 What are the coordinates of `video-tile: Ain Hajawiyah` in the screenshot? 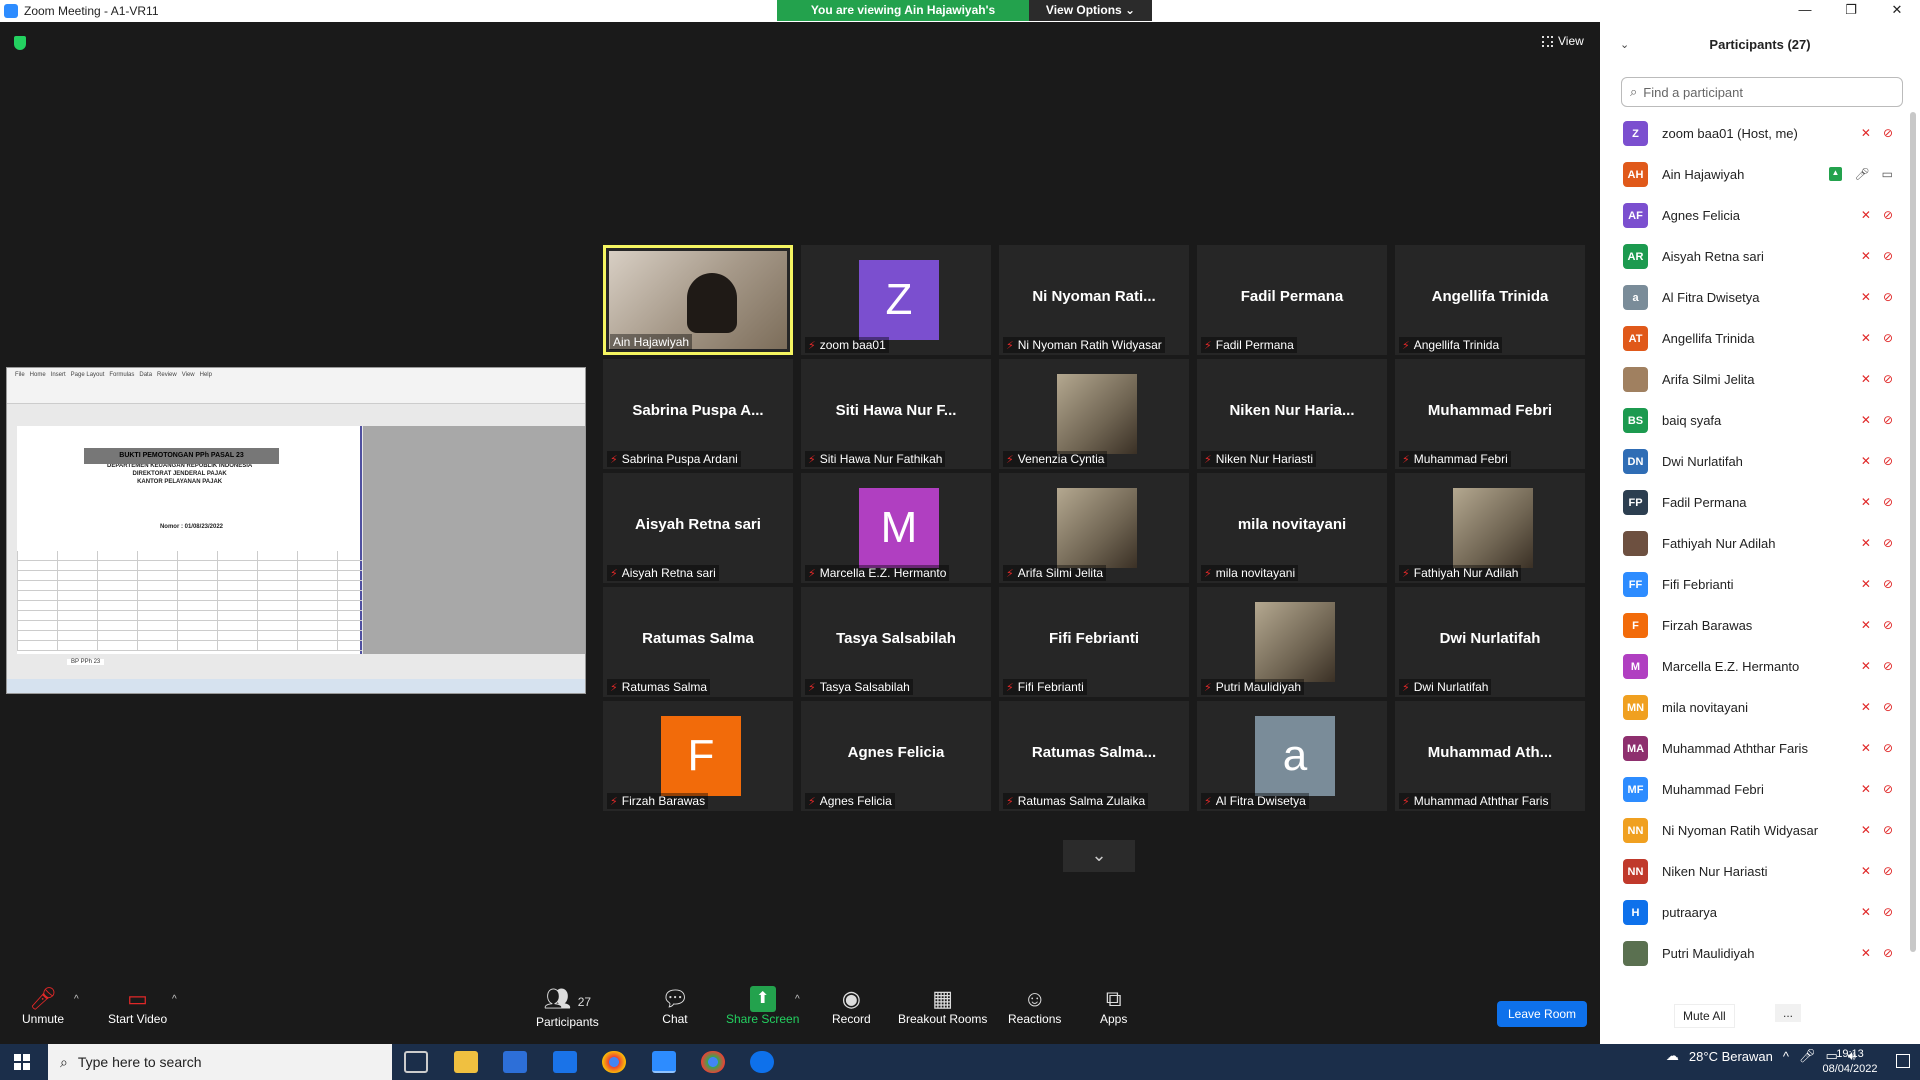 It's located at (698, 300).